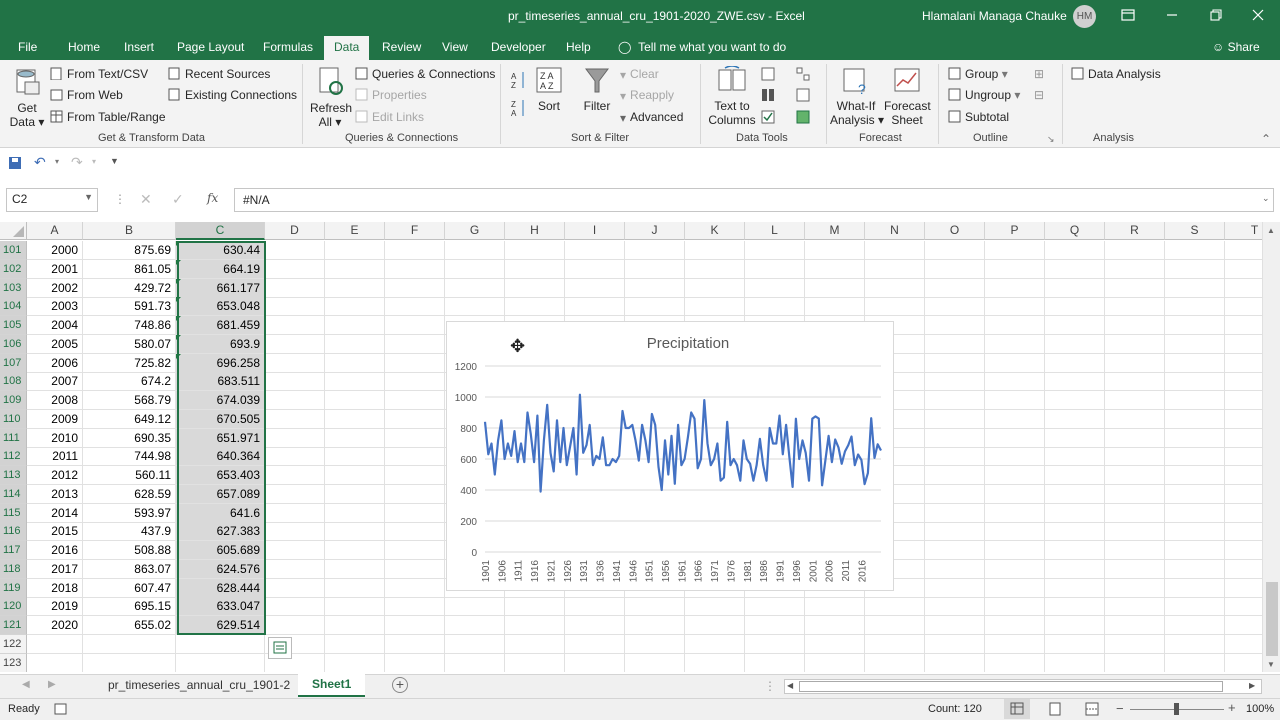 Image resolution: width=1280 pixels, height=720 pixels. I want to click on queries-connections-button: Queries & Connections, so click(425, 75).